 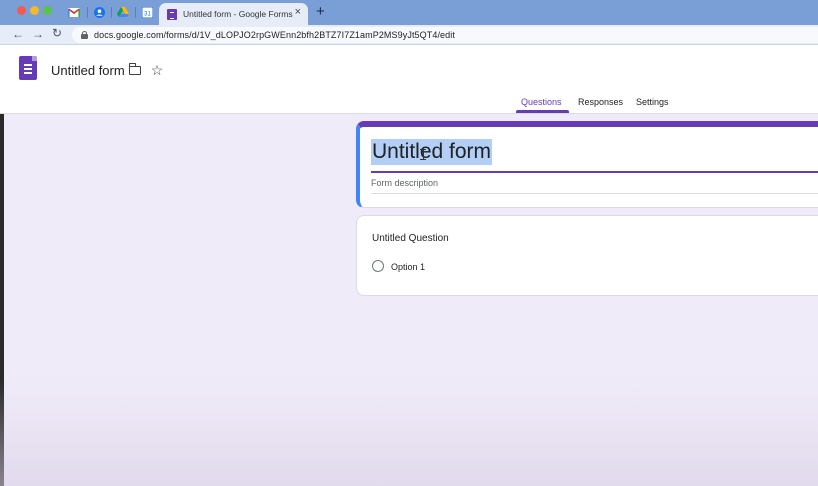 What do you see at coordinates (594, 193) in the screenshot?
I see `description-underline` at bounding box center [594, 193].